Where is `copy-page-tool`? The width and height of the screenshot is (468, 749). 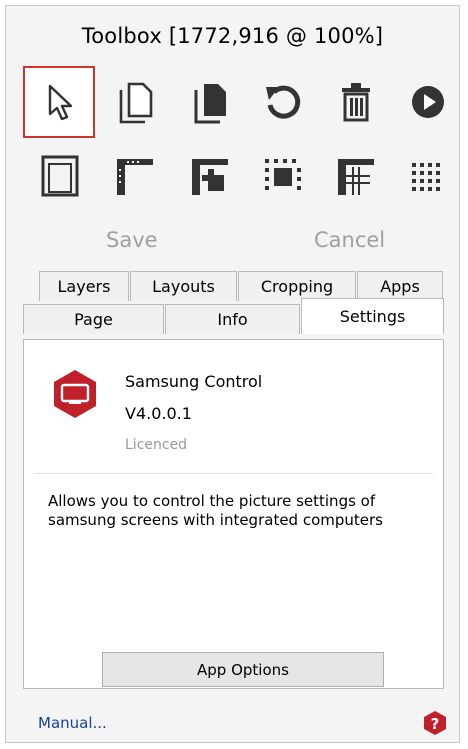 copy-page-tool is located at coordinates (210, 102).